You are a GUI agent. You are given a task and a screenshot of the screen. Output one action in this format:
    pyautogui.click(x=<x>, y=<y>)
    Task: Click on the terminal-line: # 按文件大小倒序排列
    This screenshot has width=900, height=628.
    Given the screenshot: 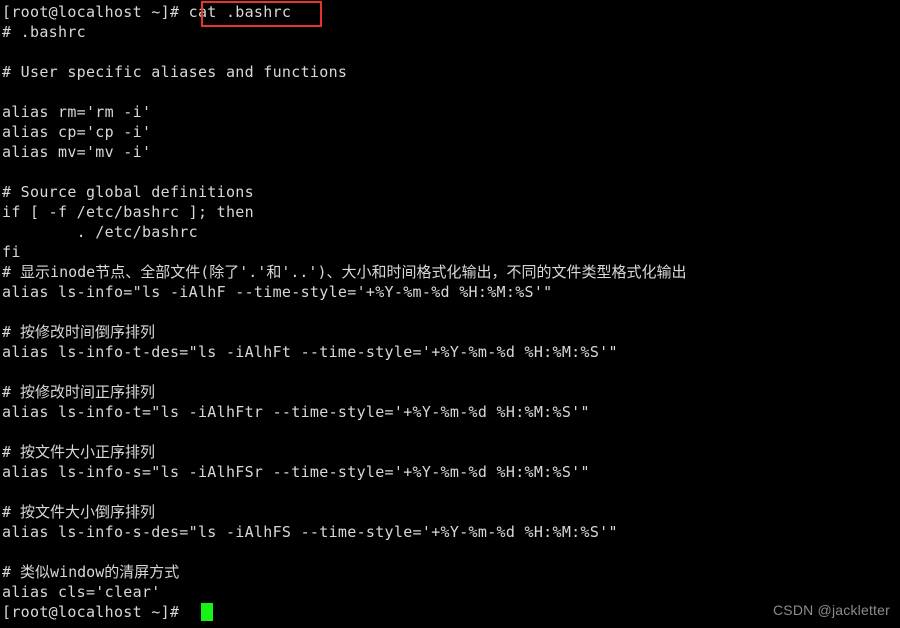 What is the action you would take?
    pyautogui.click(x=79, y=512)
    